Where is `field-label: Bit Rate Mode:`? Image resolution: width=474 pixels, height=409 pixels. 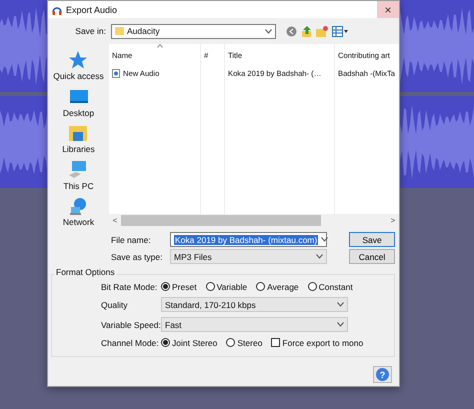
field-label: Bit Rate Mode: is located at coordinates (129, 287).